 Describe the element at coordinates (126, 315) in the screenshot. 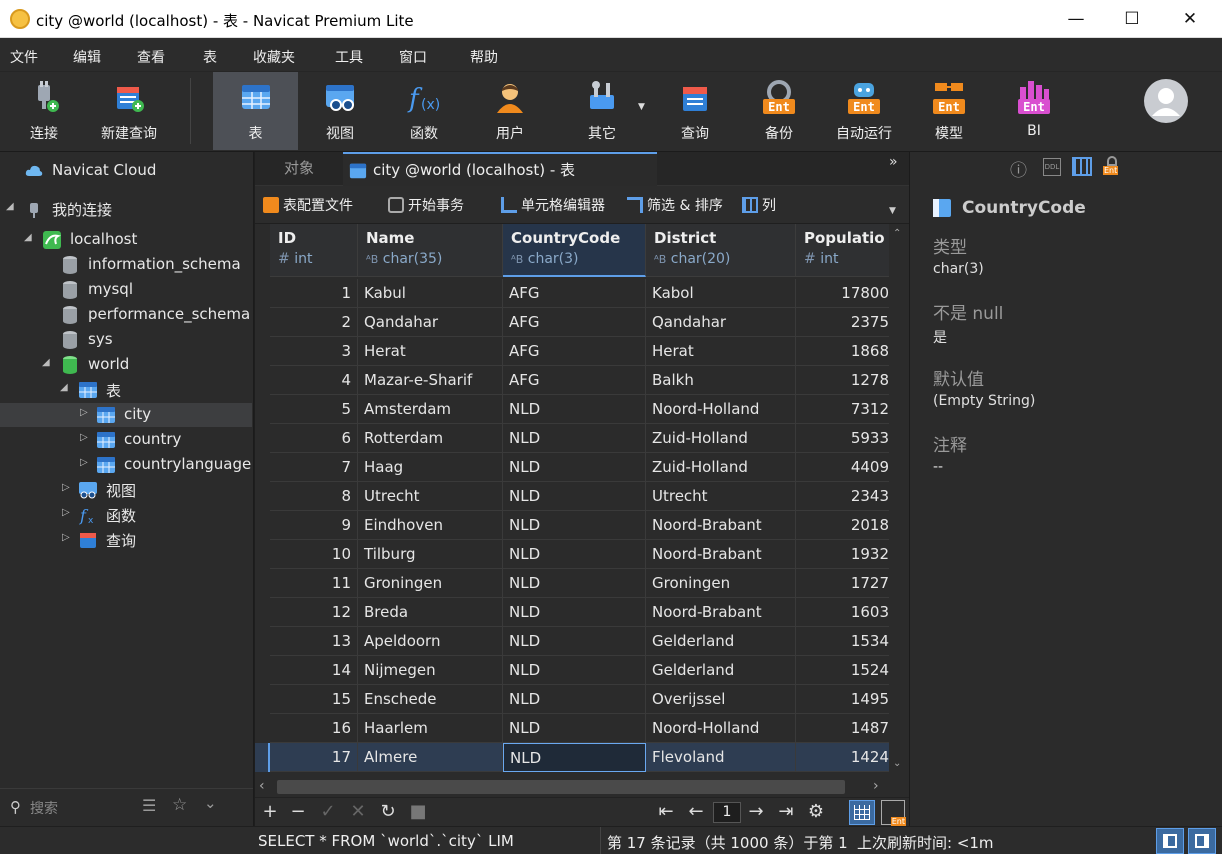

I see `schema-performance_schema: performance_schema` at that location.